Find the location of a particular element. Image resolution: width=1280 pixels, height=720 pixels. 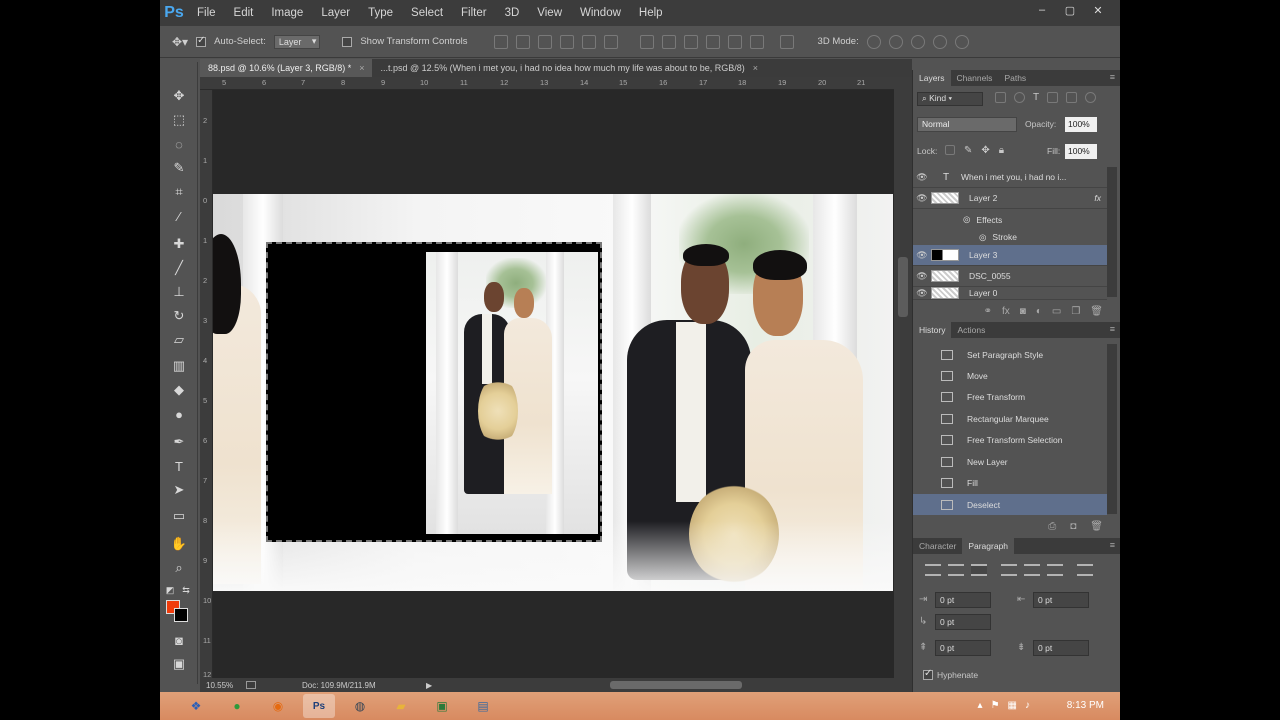

move-tool-icon: ✥▾ is located at coordinates (180, 42).